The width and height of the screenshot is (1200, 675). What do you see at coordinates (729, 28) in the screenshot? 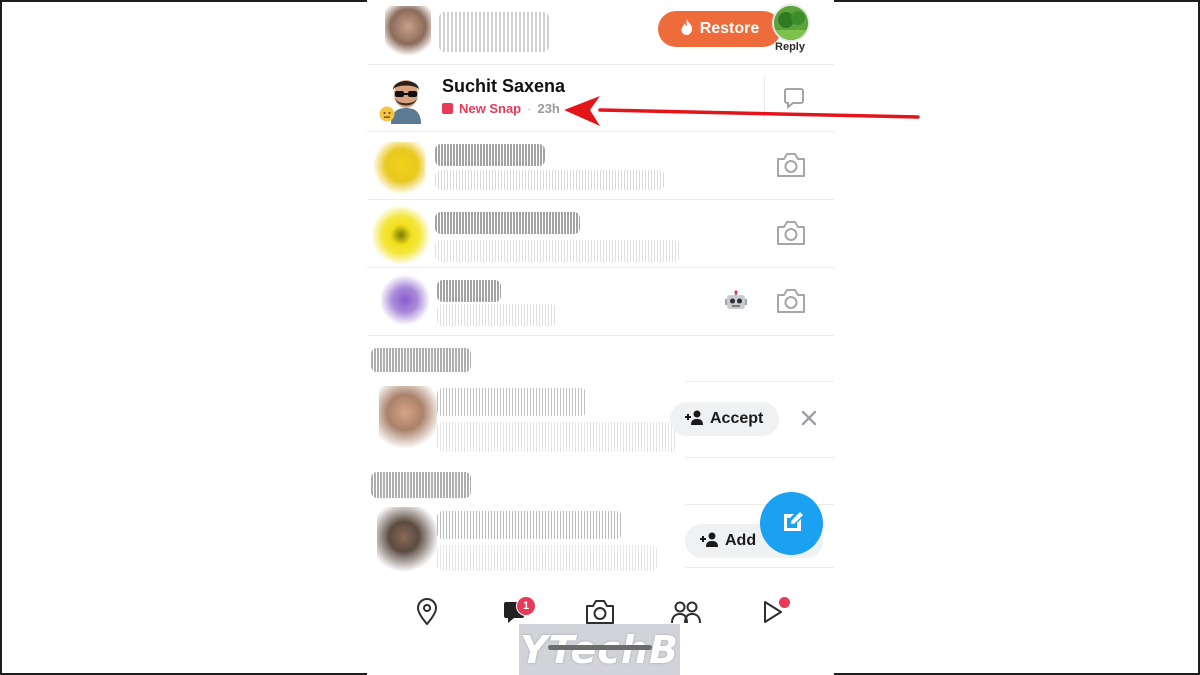
I see `restore-label: Restore` at bounding box center [729, 28].